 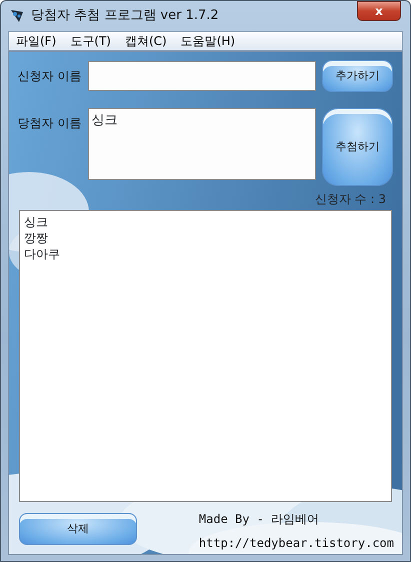 What do you see at coordinates (36, 222) in the screenshot?
I see `list-item: 싱크` at bounding box center [36, 222].